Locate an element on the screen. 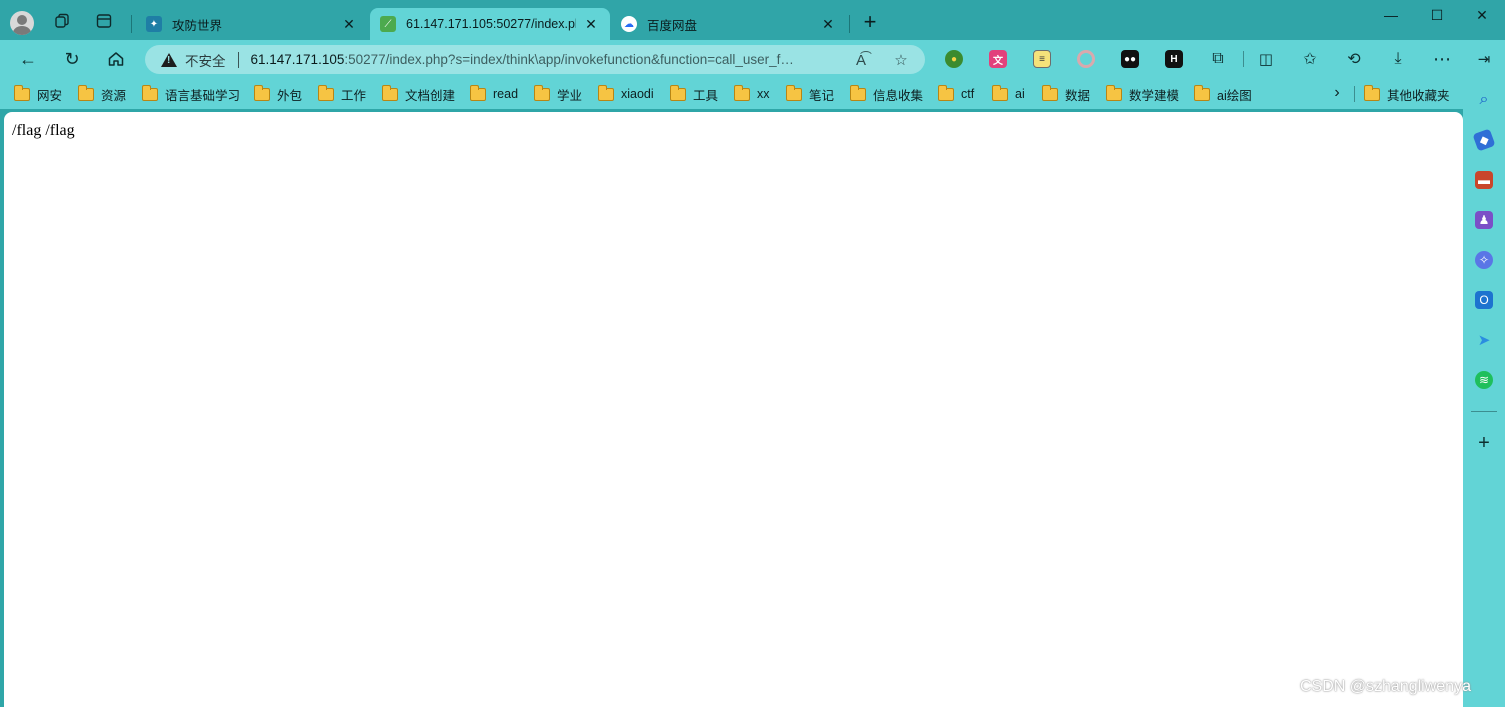 The image size is (1505, 707). profile-avatar is located at coordinates (22, 23).